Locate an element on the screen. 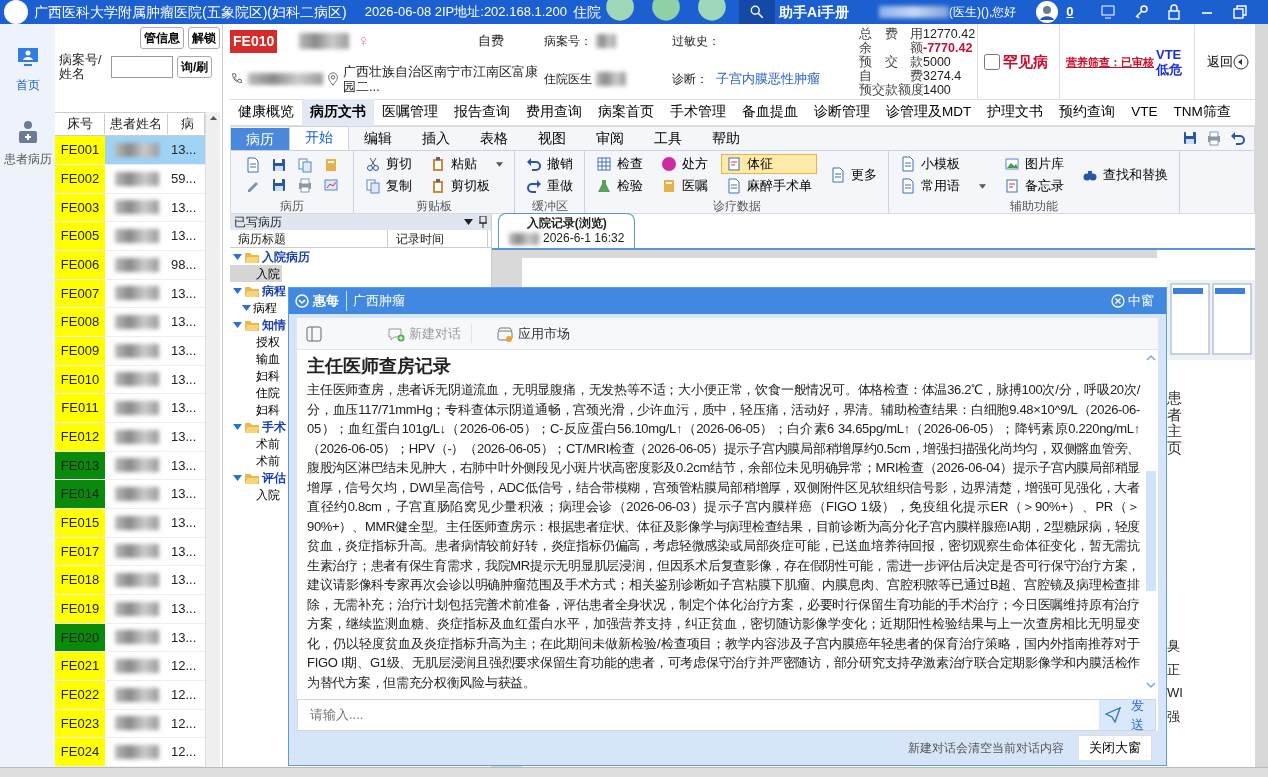  ribbon-button: 撤销 is located at coordinates (549, 164).